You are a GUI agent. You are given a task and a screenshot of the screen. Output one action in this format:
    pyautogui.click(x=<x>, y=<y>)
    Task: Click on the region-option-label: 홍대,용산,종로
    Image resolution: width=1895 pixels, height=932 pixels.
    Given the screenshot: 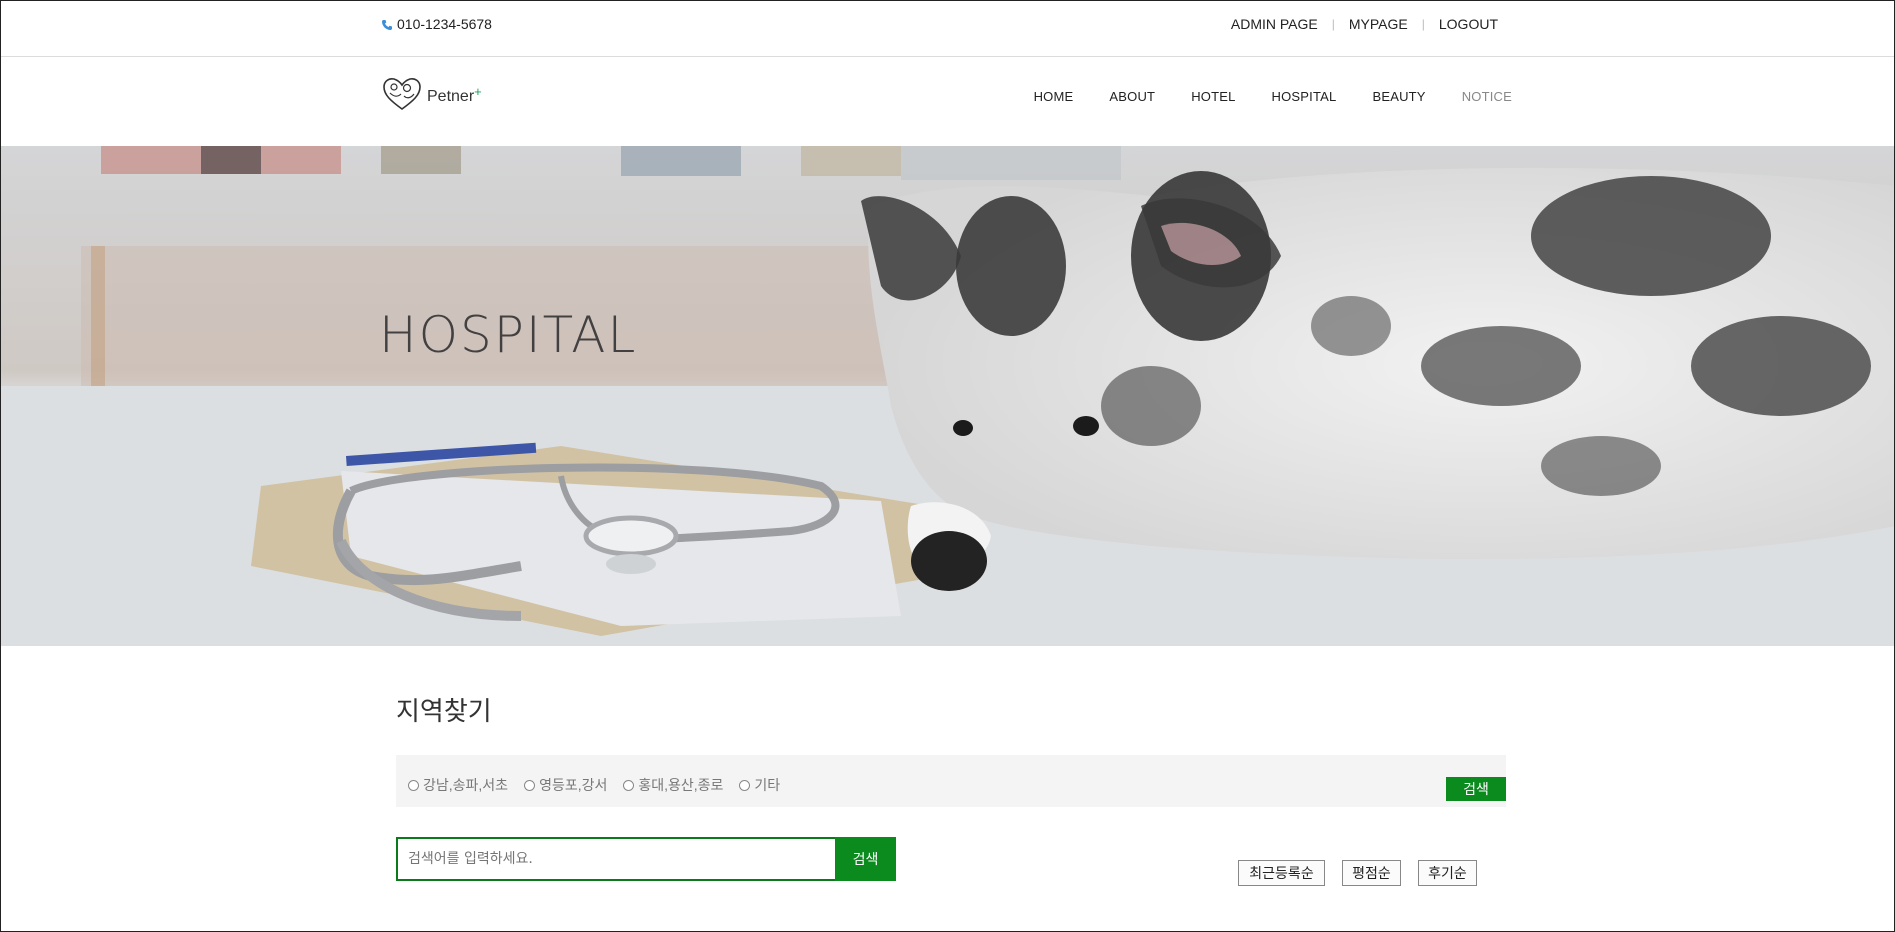 What is the action you would take?
    pyautogui.click(x=681, y=785)
    